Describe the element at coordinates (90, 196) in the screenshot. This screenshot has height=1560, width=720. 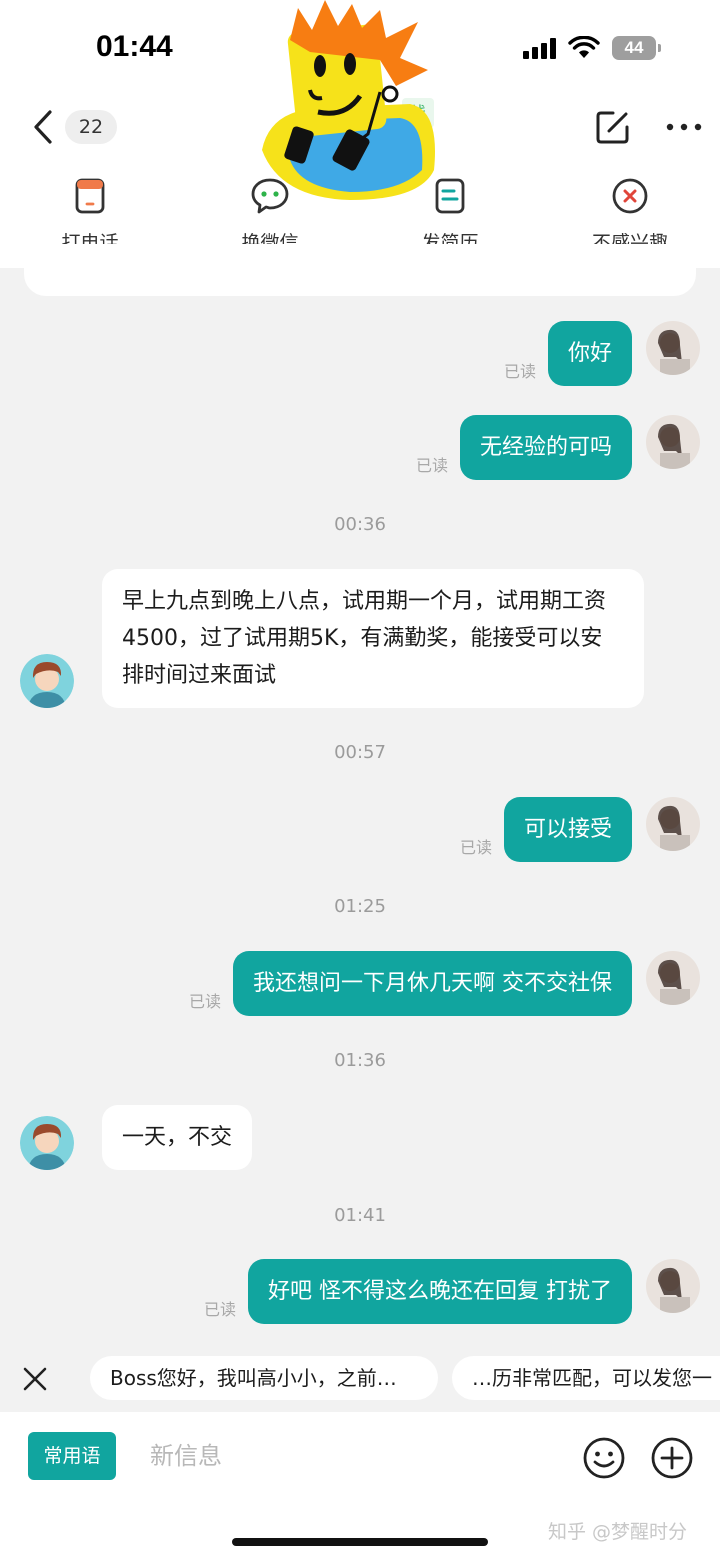
I see `phone-card-icon` at that location.